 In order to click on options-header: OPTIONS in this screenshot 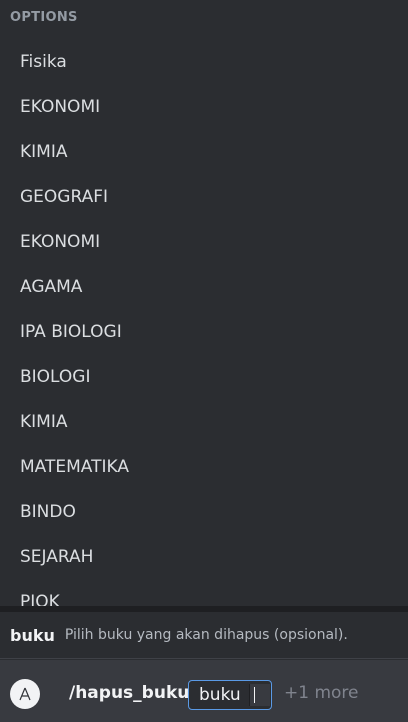, I will do `click(44, 17)`.